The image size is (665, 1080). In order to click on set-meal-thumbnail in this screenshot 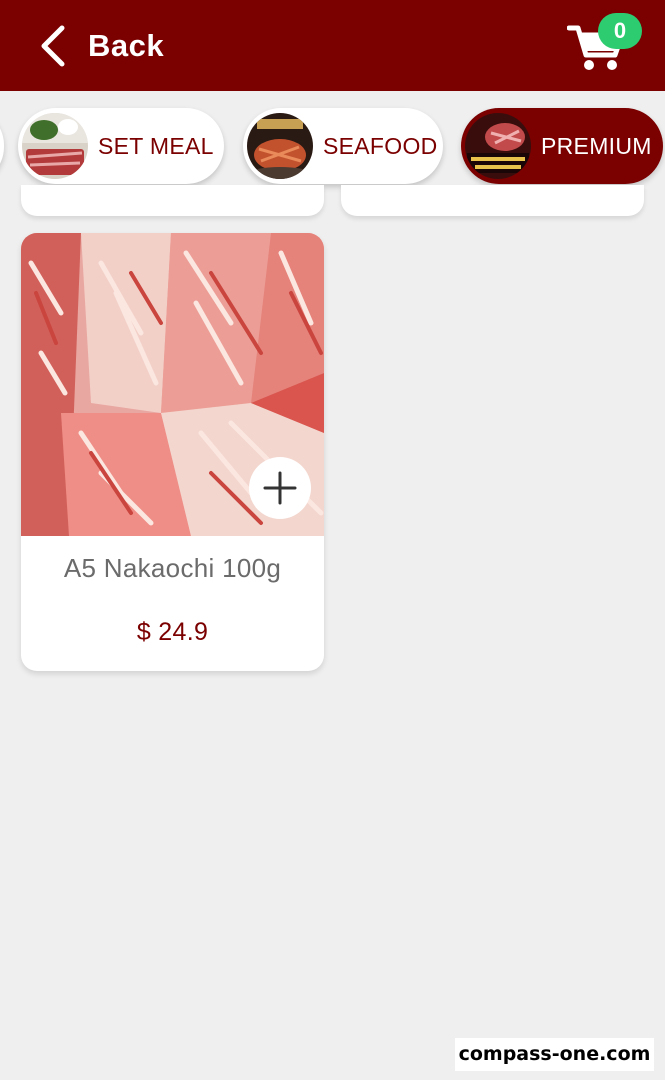, I will do `click(55, 146)`.